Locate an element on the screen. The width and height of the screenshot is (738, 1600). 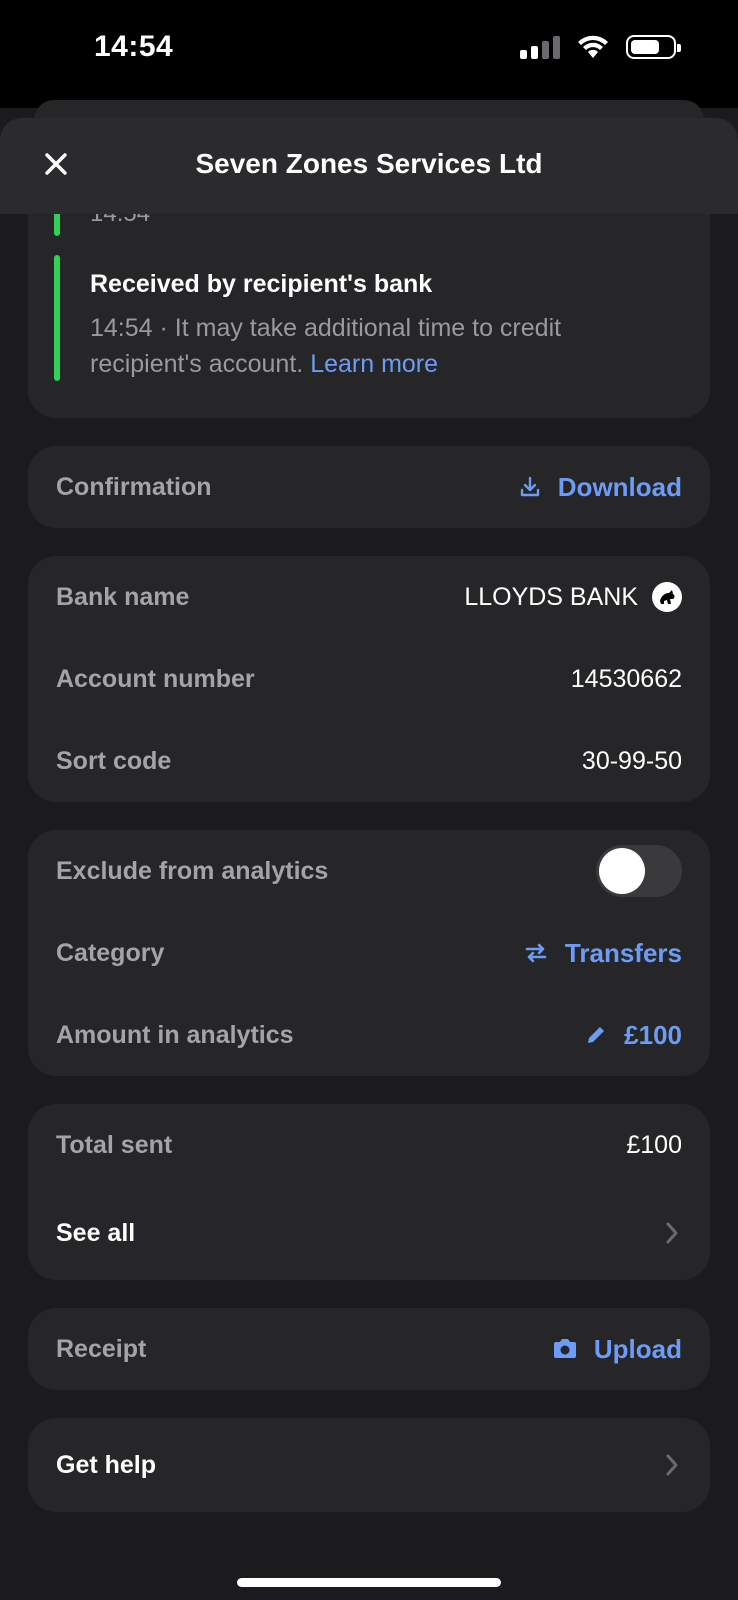
camera-icon is located at coordinates (564, 1348).